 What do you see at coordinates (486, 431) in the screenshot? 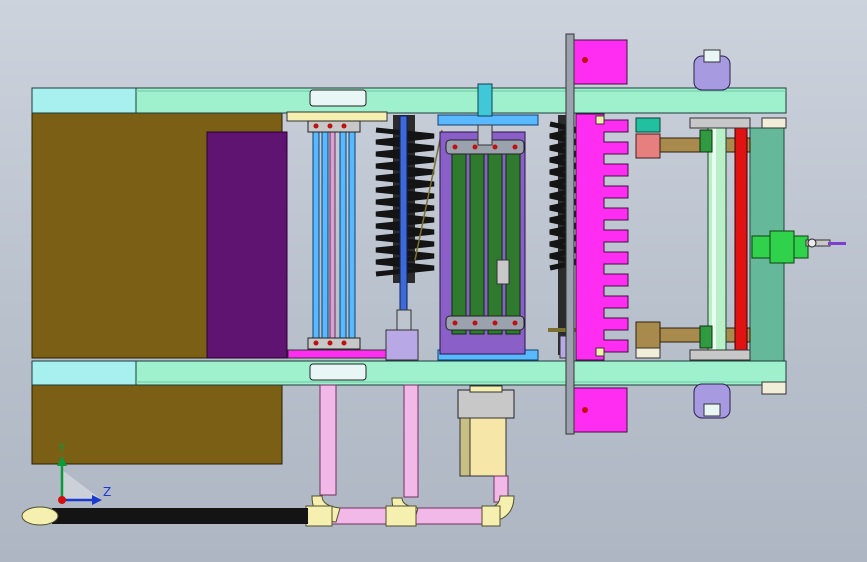
I see `gearbox` at bounding box center [486, 431].